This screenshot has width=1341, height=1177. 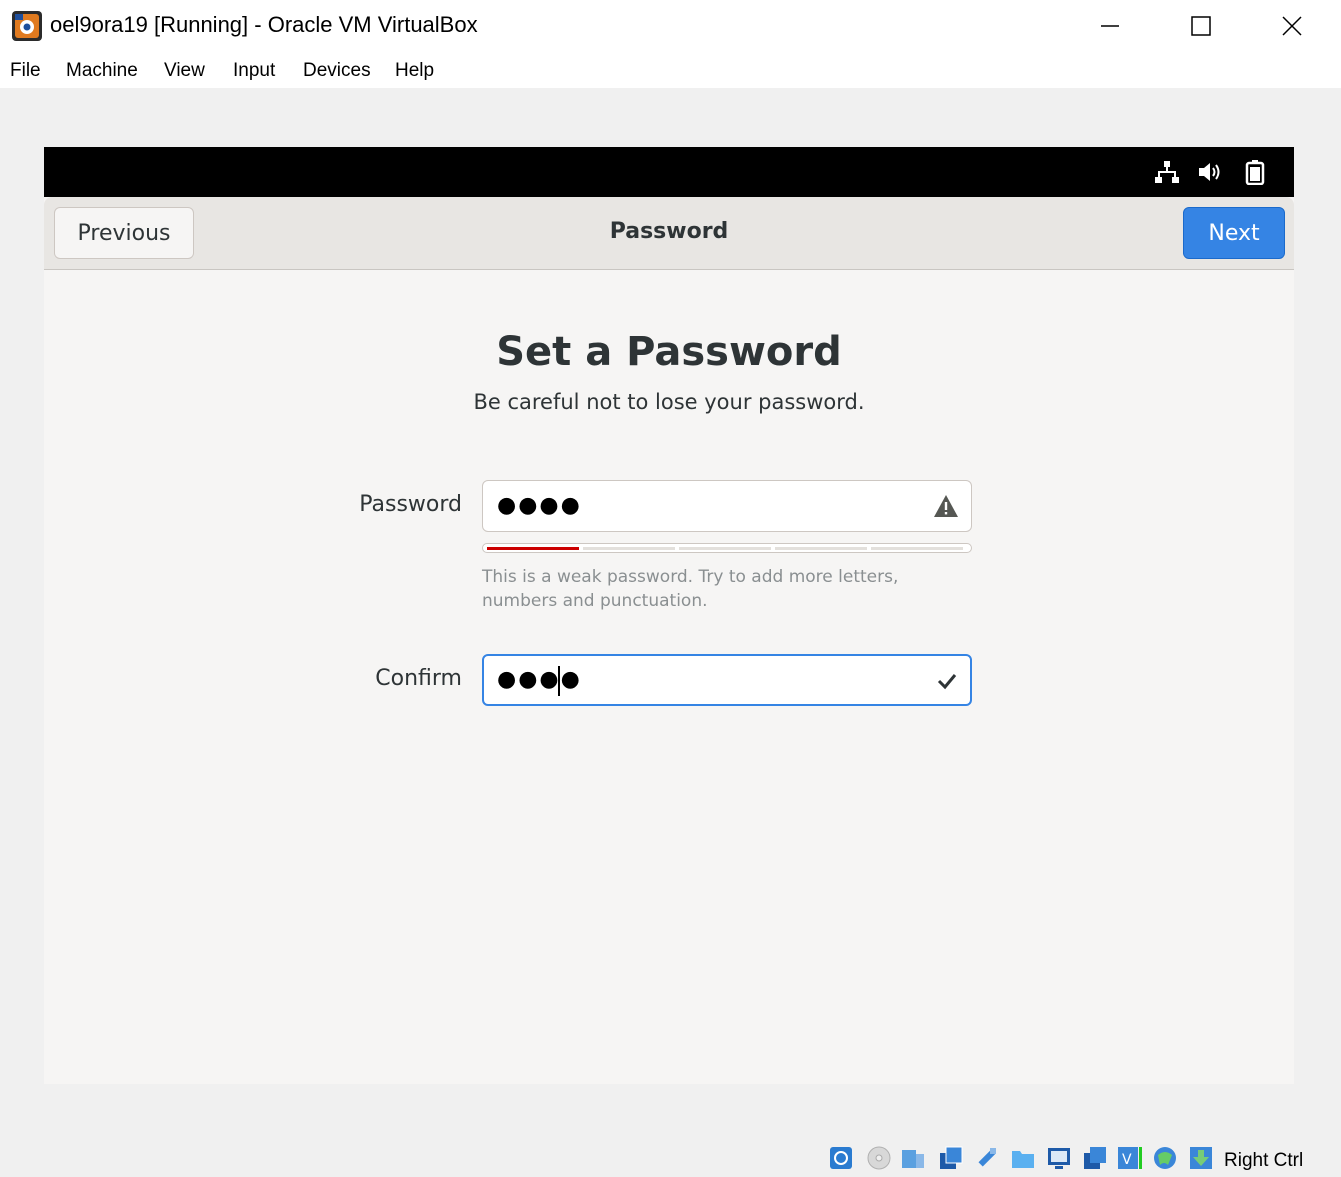 I want to click on hard-disk-icon, so click(x=841, y=1158).